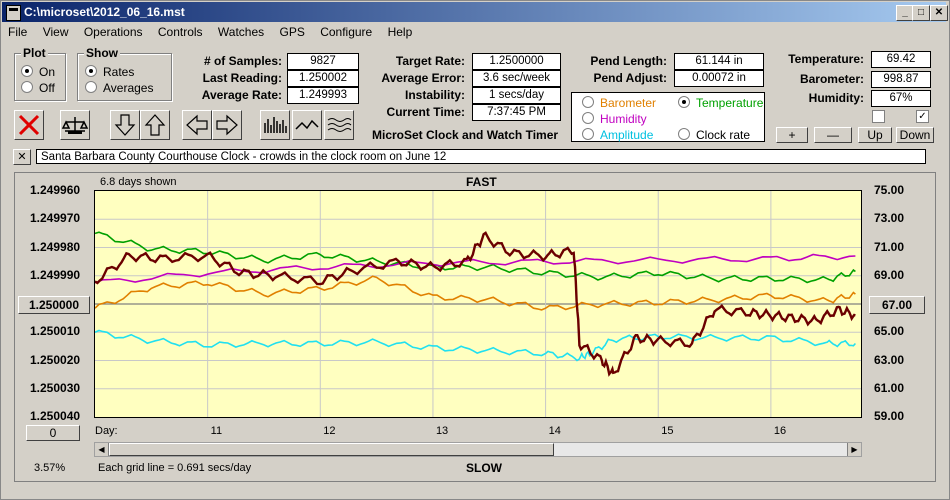  I want to click on wave-button, so click(307, 125).